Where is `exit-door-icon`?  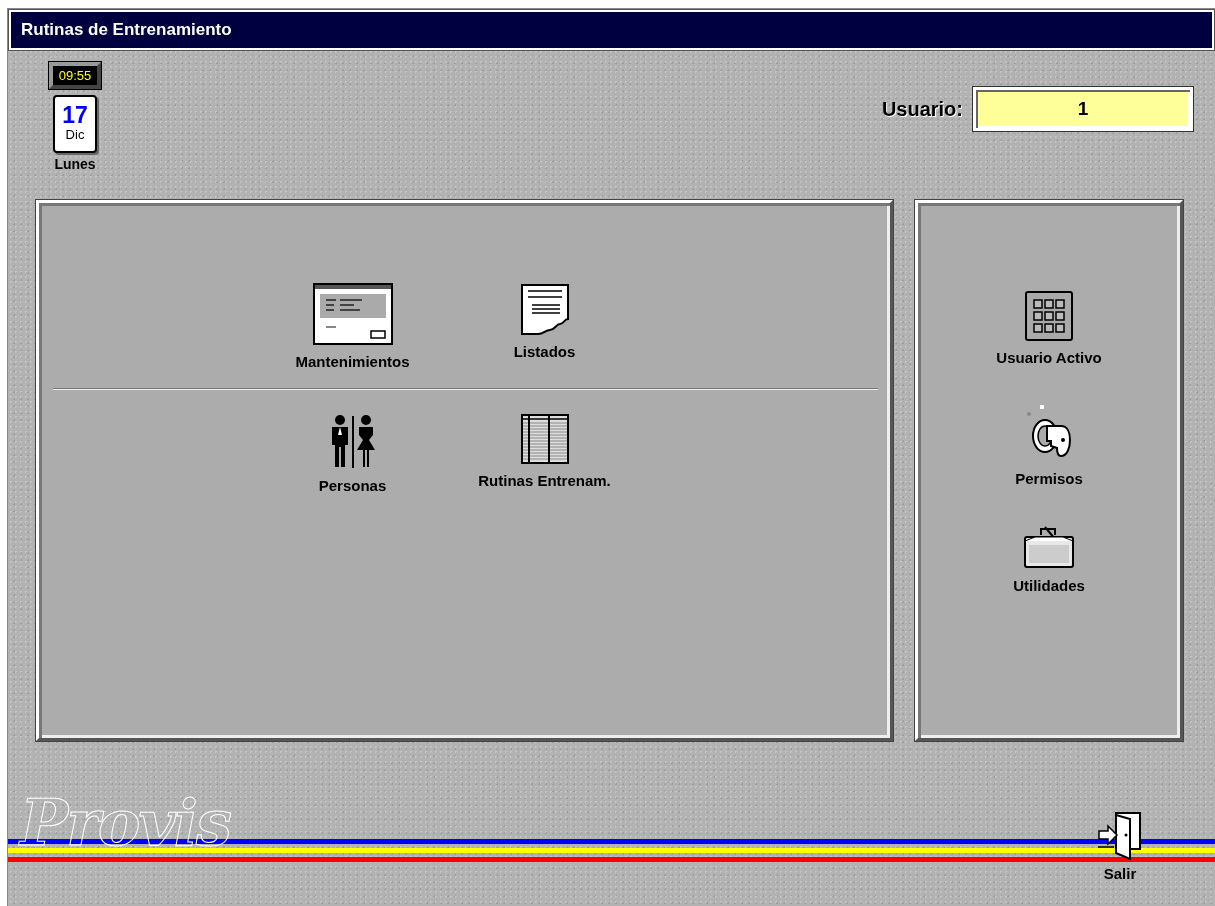 exit-door-icon is located at coordinates (1120, 836).